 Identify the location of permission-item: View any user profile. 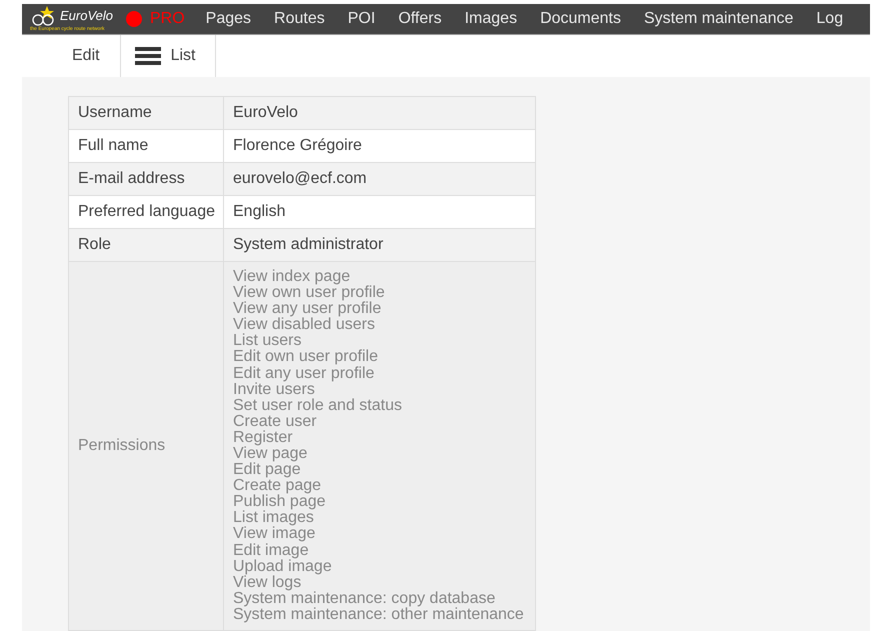
(307, 309).